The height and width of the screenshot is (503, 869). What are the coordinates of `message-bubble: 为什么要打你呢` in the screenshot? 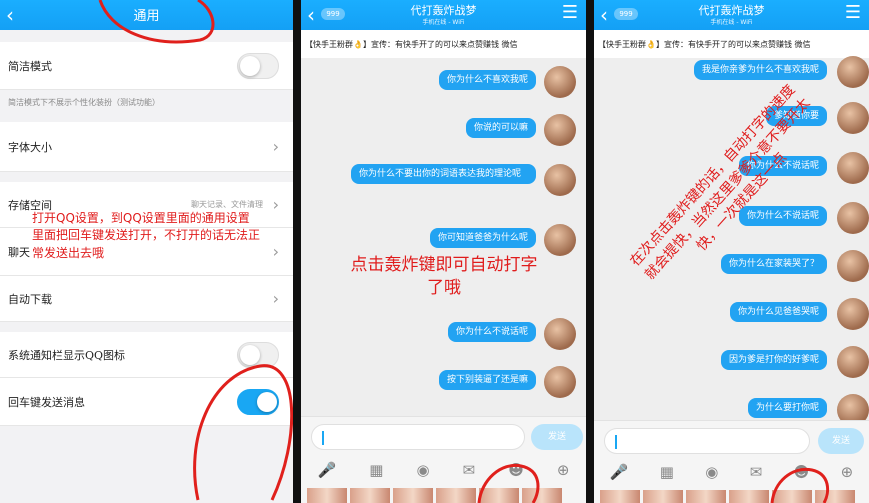 It's located at (787, 408).